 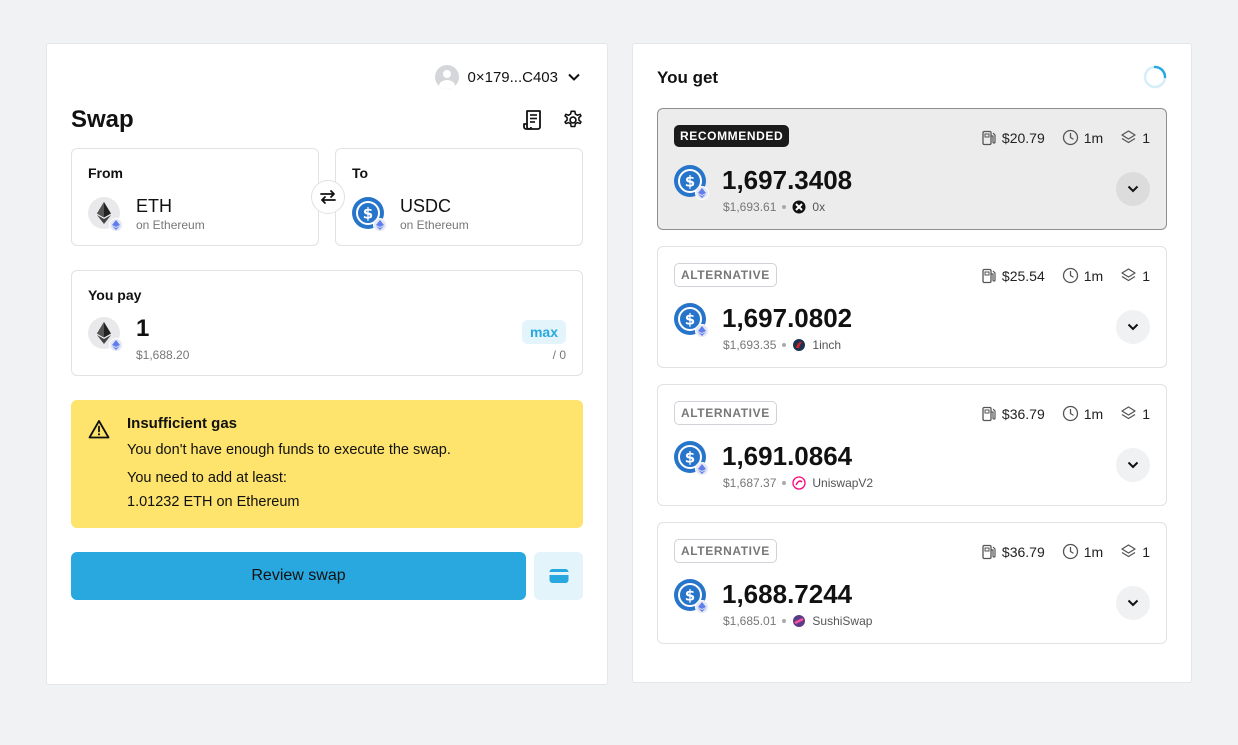 What do you see at coordinates (154, 206) in the screenshot?
I see `from-token-symbol: ETH` at bounding box center [154, 206].